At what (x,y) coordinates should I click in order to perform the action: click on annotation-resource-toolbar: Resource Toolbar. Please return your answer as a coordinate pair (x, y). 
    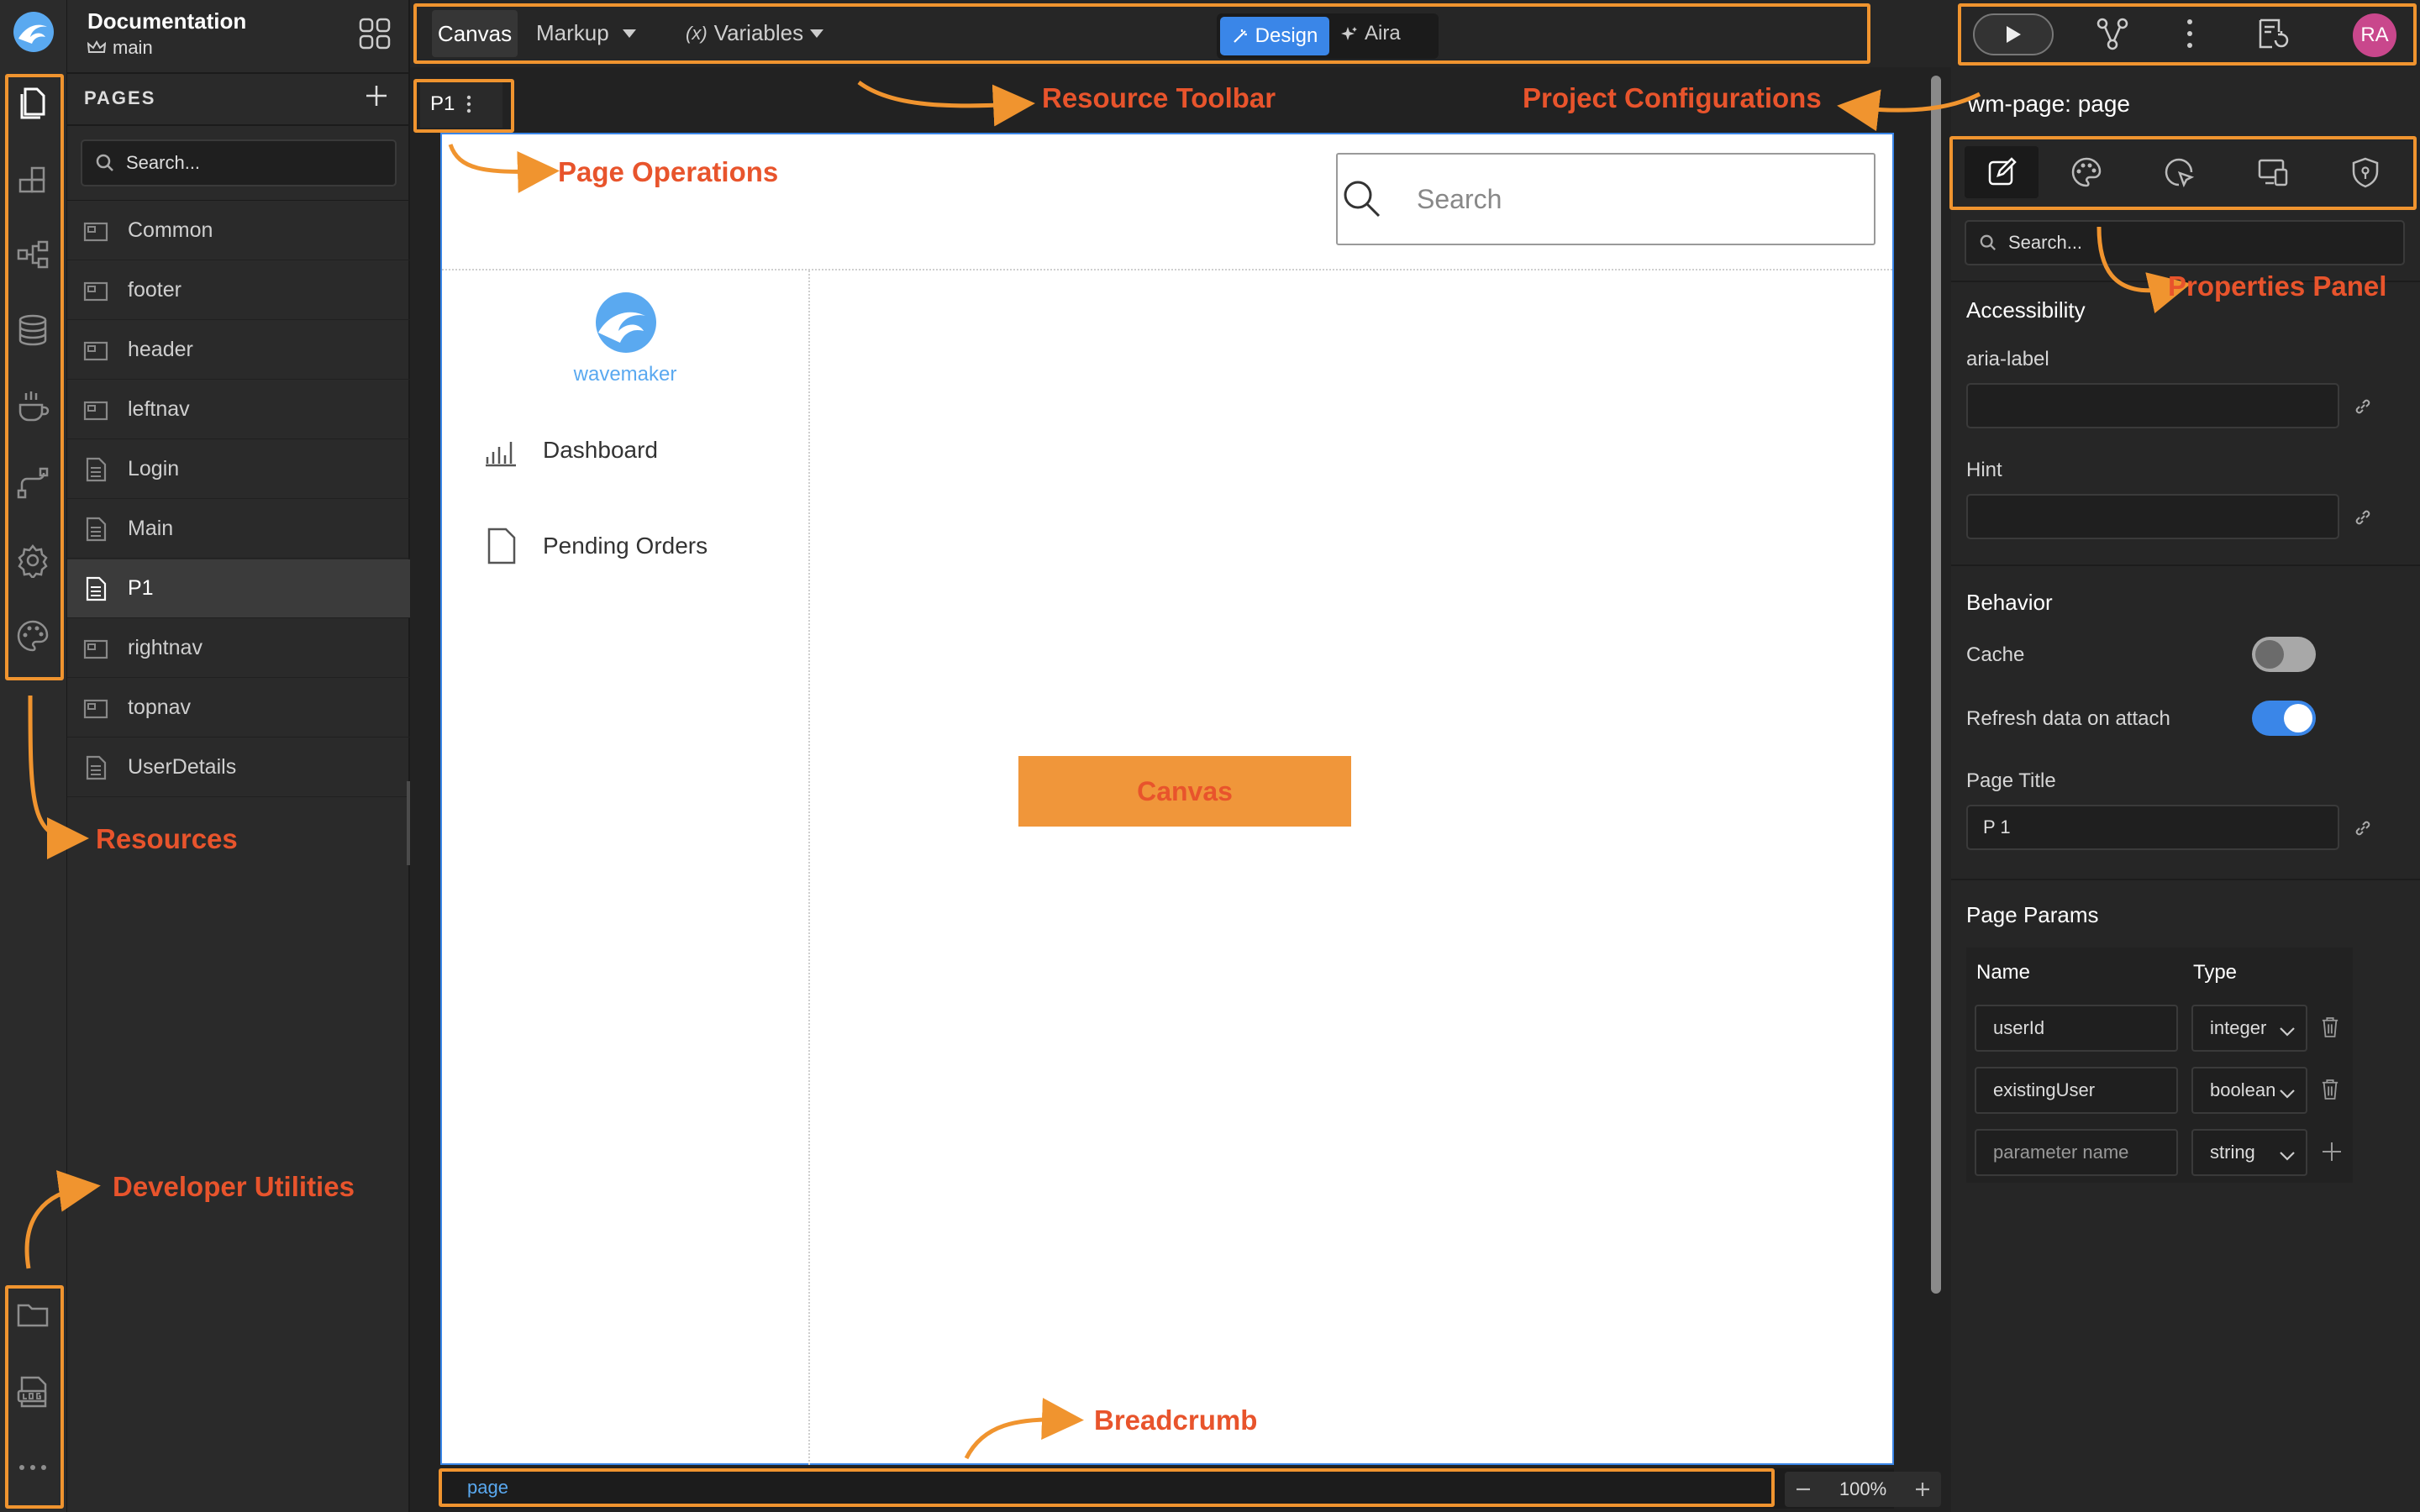
    Looking at the image, I should click on (1159, 97).